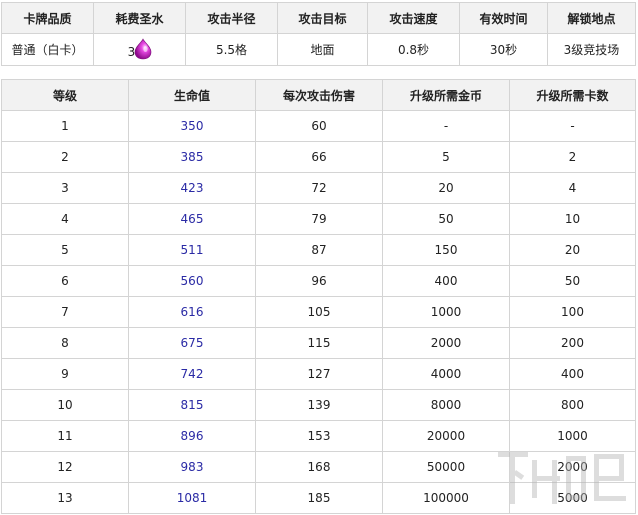  What do you see at coordinates (503, 49) in the screenshot?
I see `duration-value: 30秒` at bounding box center [503, 49].